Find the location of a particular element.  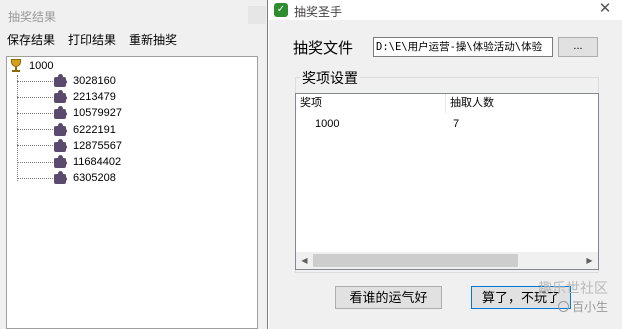

tree-item-label: 6222191 is located at coordinates (94, 129).